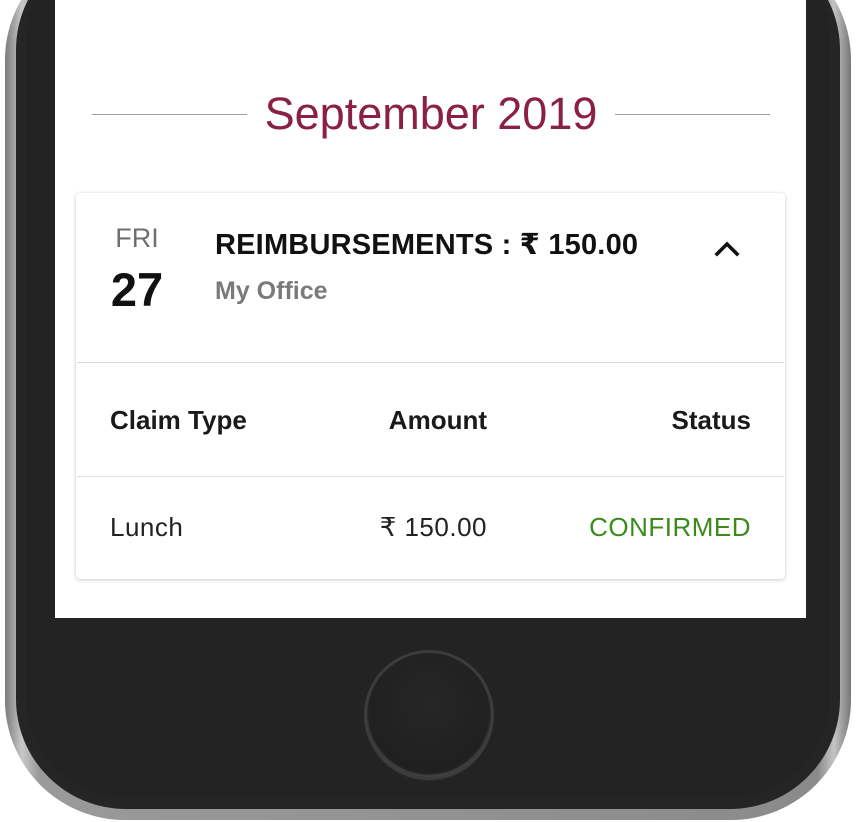 This screenshot has height=822, width=856. I want to click on card-title: REIMBURSEMENTS : ₹ 150.00, so click(427, 245).